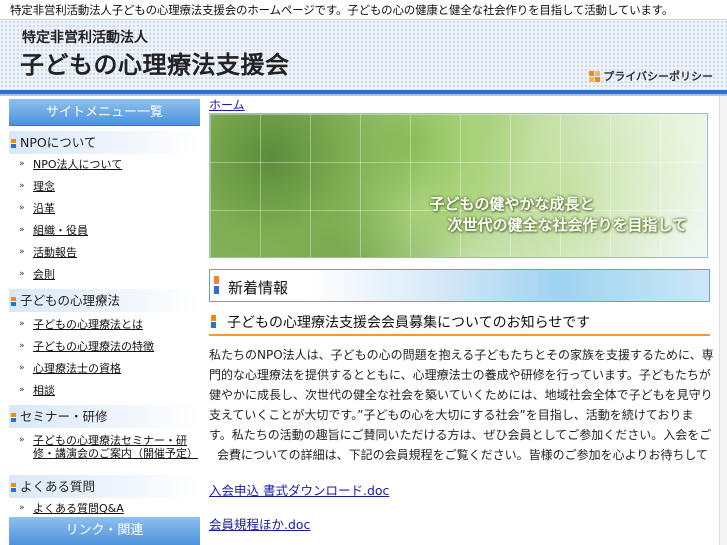  I want to click on membership-rules-download-link: 会員規程ほか.doc, so click(259, 523).